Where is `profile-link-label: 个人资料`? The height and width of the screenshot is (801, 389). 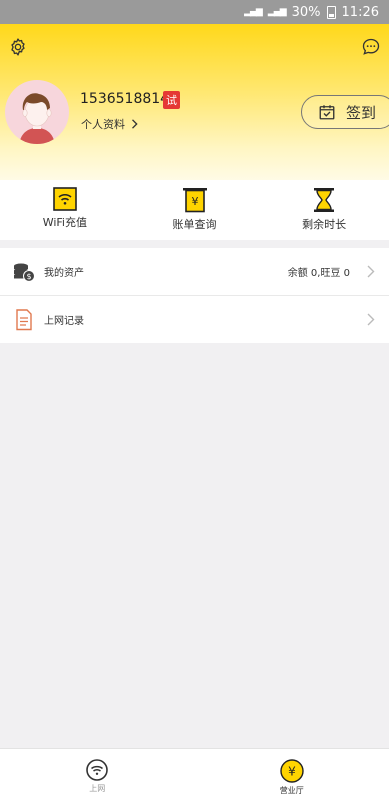
profile-link-label: 个人资料 is located at coordinates (103, 124).